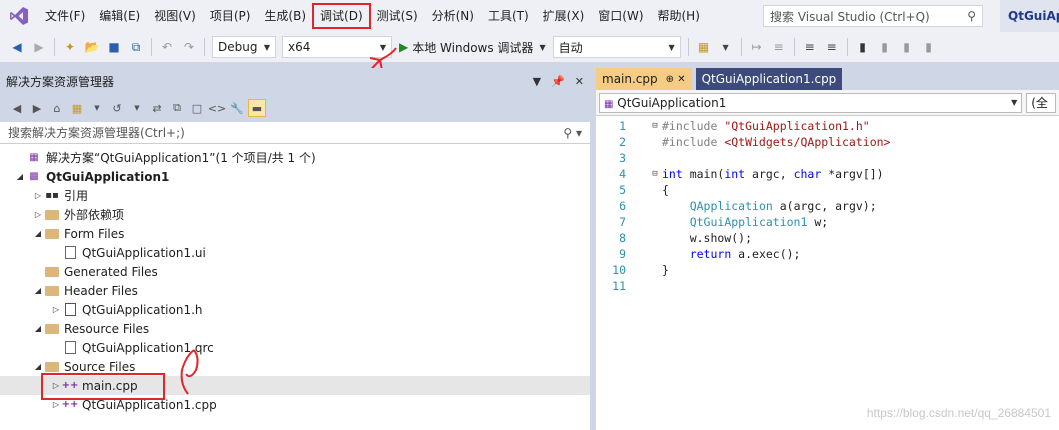  Describe the element at coordinates (19, 16) in the screenshot. I see `visual-studio-logo-icon` at that location.